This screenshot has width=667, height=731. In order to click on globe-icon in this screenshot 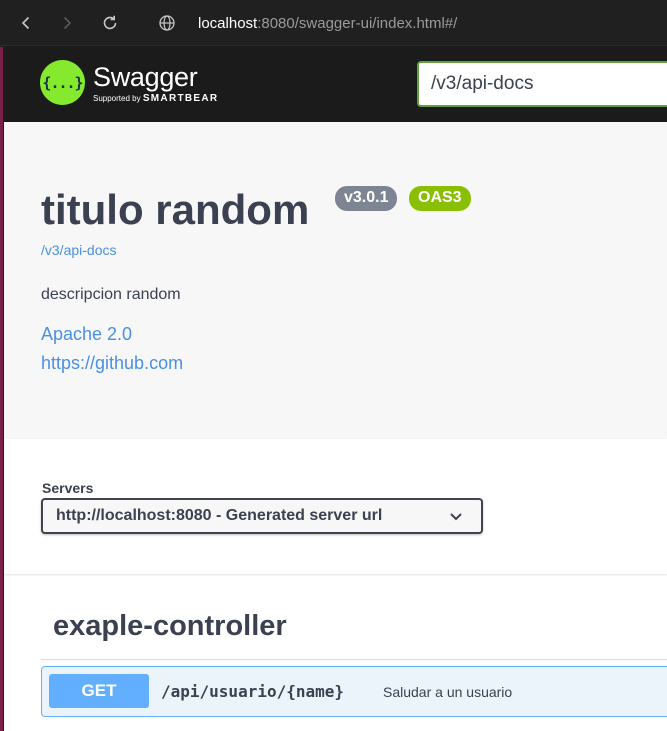, I will do `click(167, 23)`.